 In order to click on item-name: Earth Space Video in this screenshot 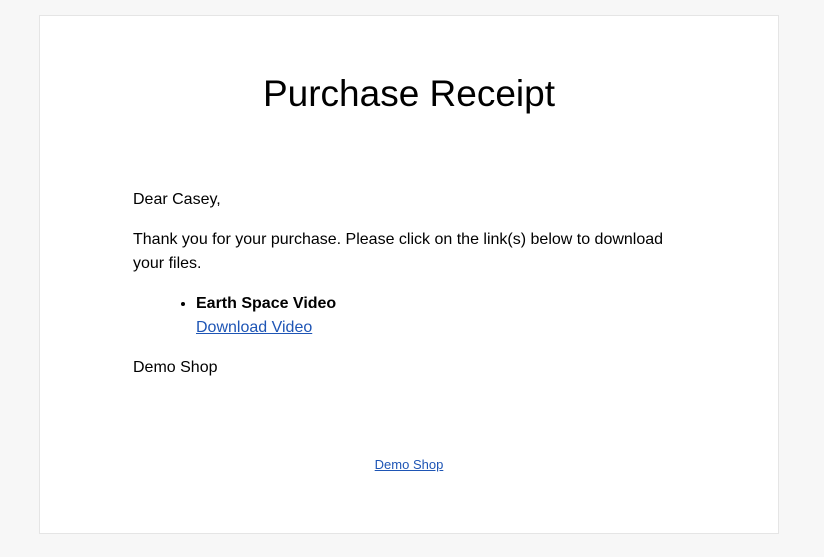, I will do `click(266, 303)`.